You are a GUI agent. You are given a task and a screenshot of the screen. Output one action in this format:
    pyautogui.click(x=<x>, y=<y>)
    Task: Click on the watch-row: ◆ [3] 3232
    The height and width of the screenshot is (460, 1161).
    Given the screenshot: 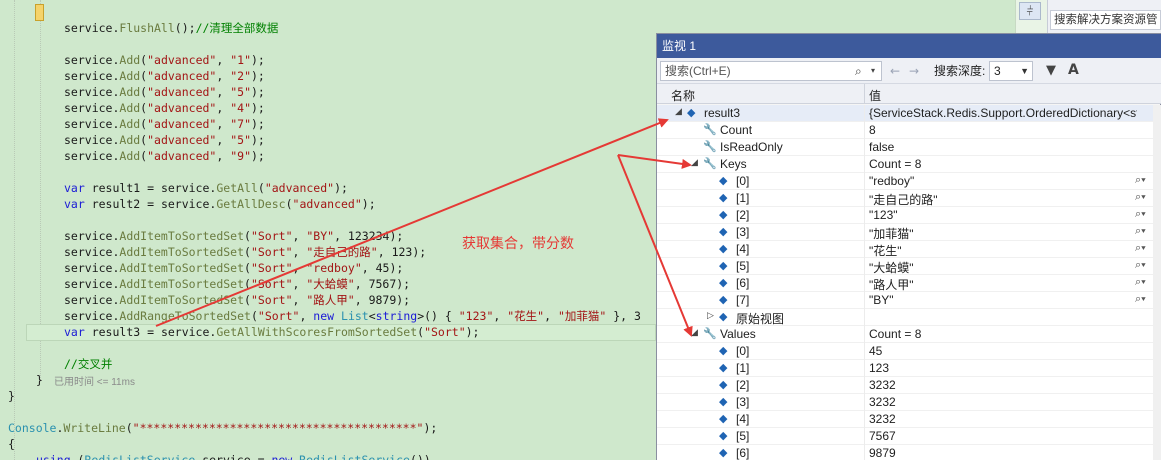 What is the action you would take?
    pyautogui.click(x=909, y=402)
    